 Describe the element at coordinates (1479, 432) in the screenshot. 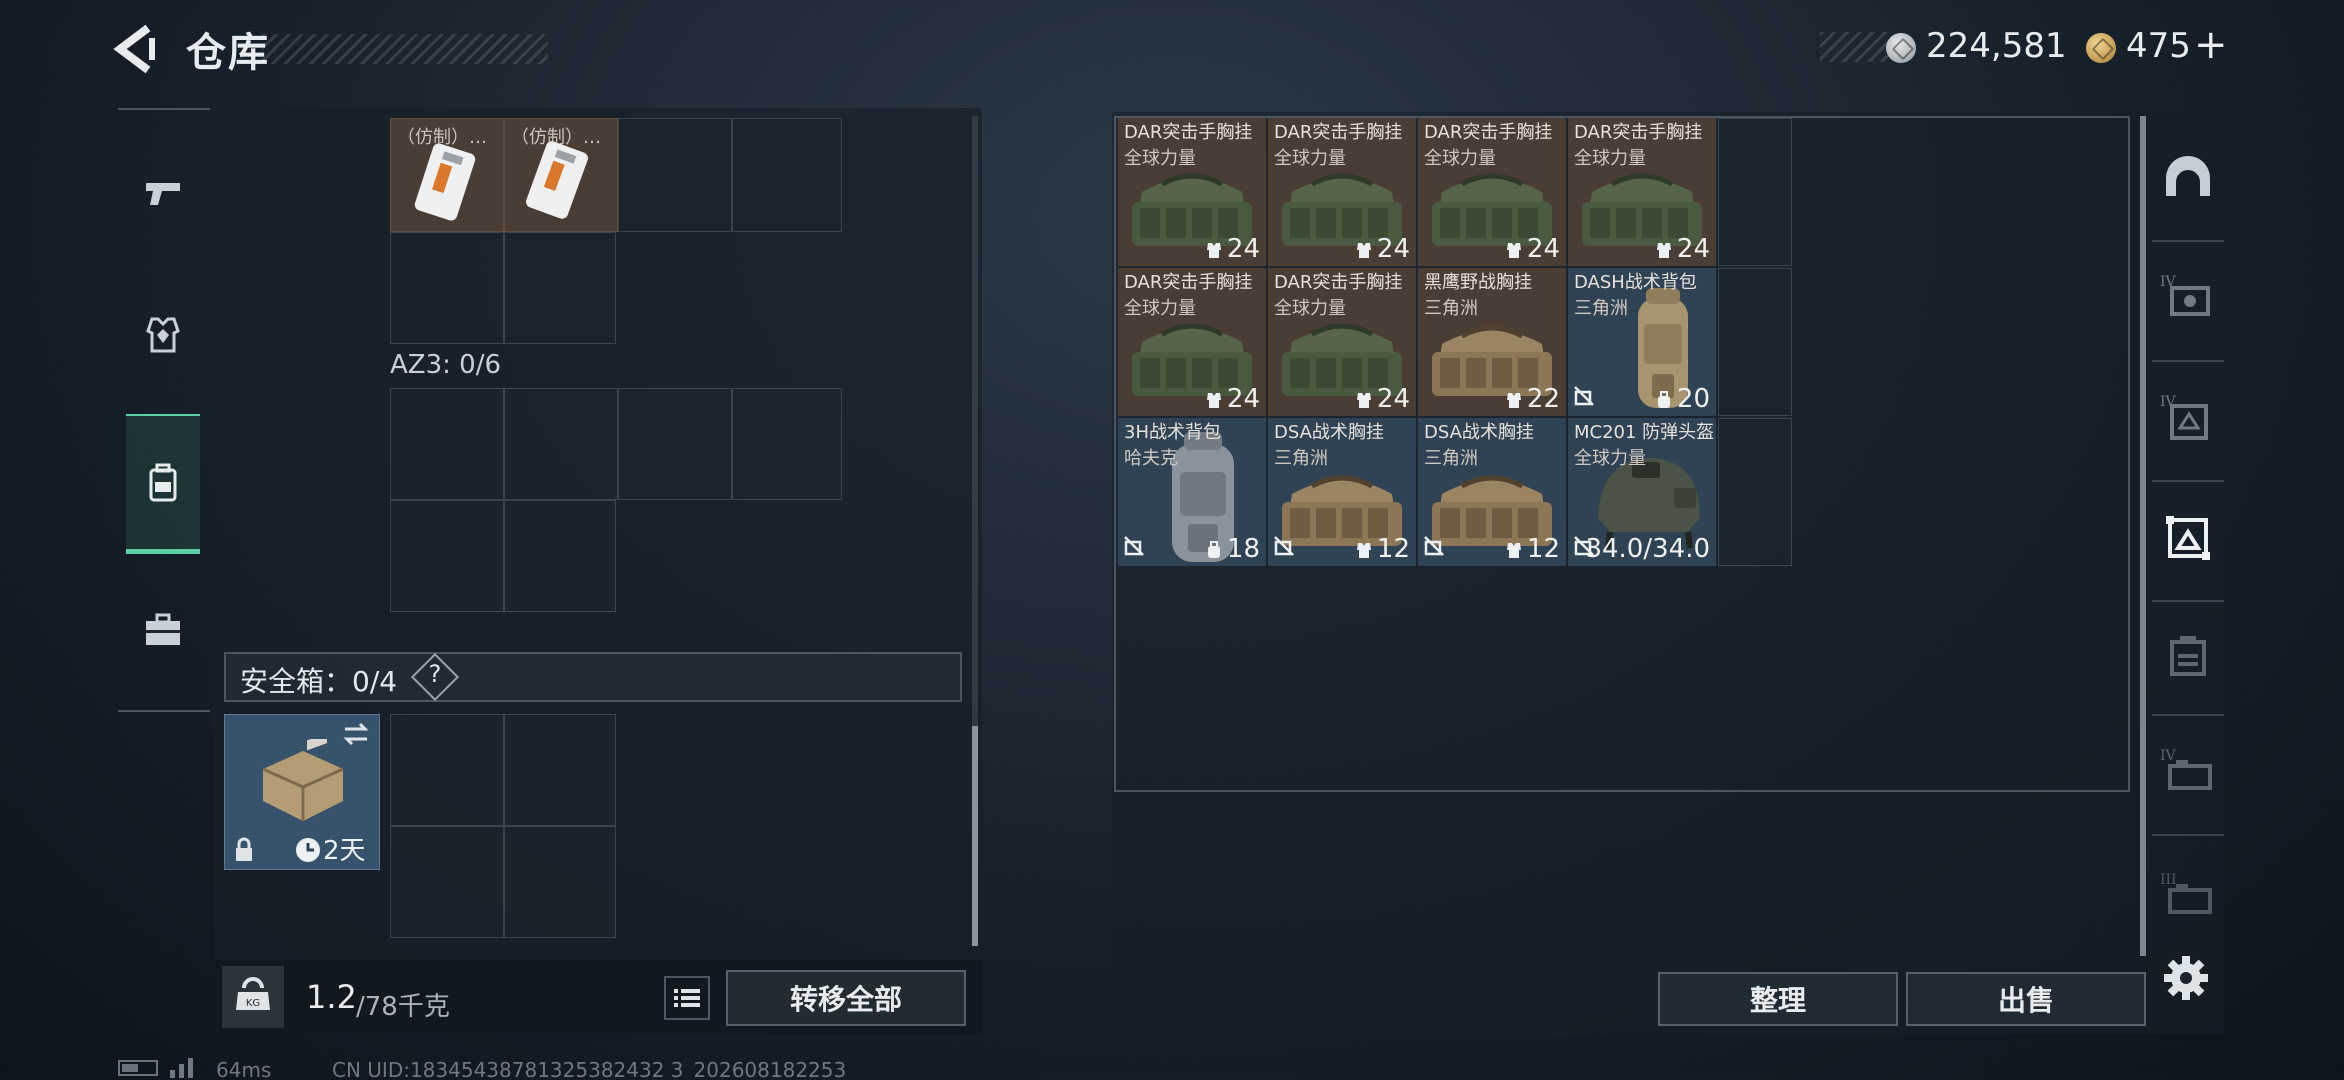

I see `item-name: DSA战术胸挂` at that location.